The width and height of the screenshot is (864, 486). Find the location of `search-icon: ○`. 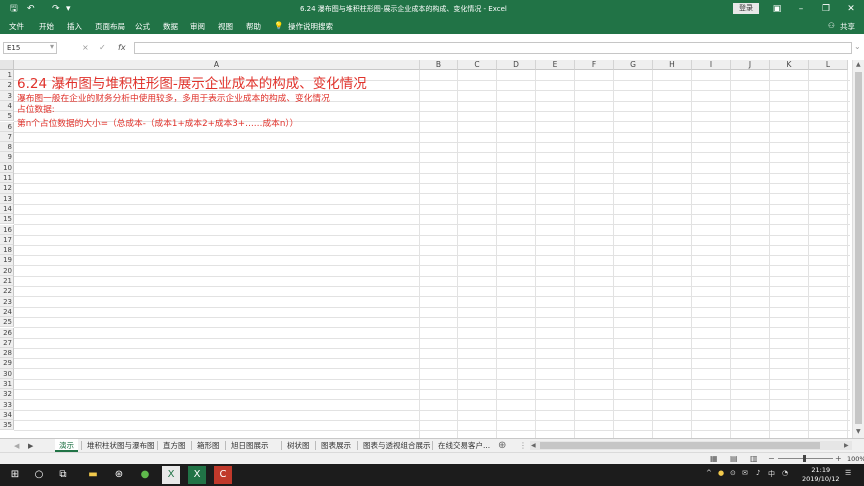

search-icon: ○ is located at coordinates (39, 475).